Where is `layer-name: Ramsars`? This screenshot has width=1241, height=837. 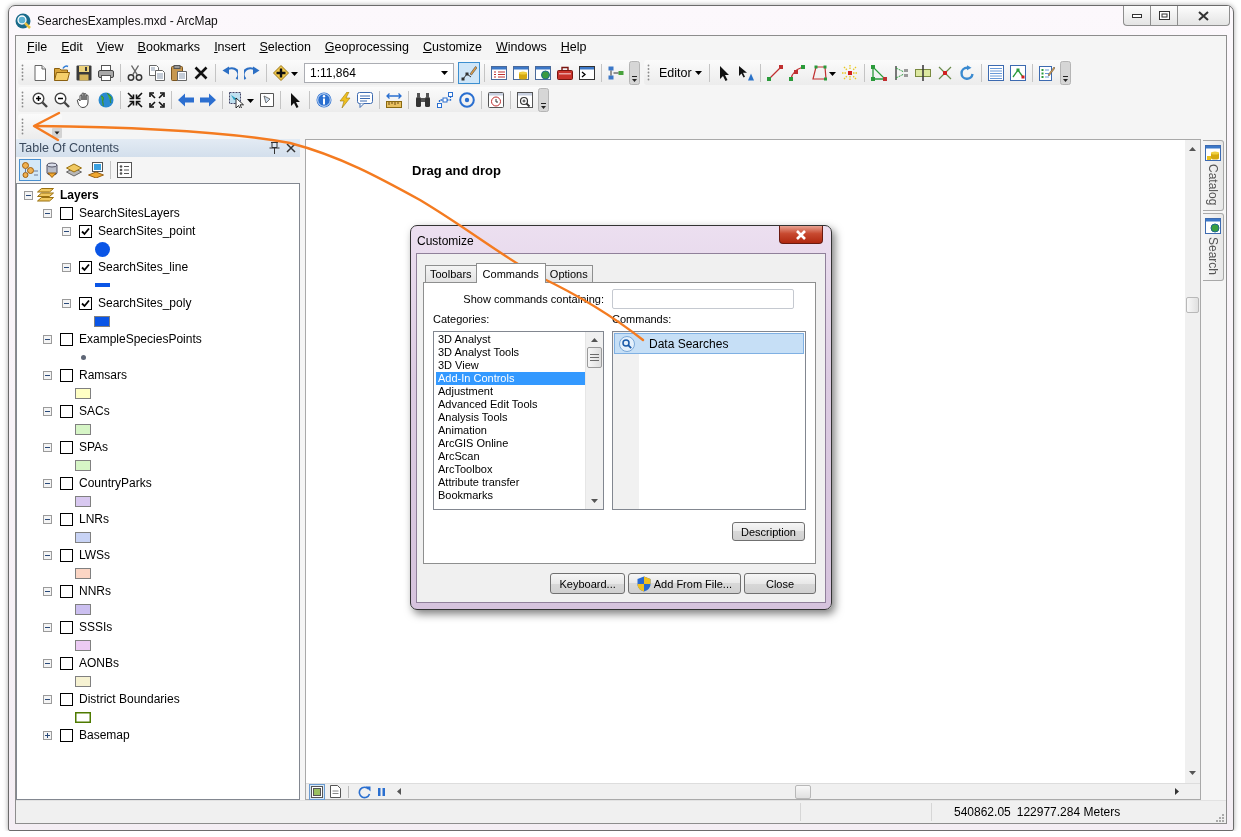
layer-name: Ramsars is located at coordinates (103, 375).